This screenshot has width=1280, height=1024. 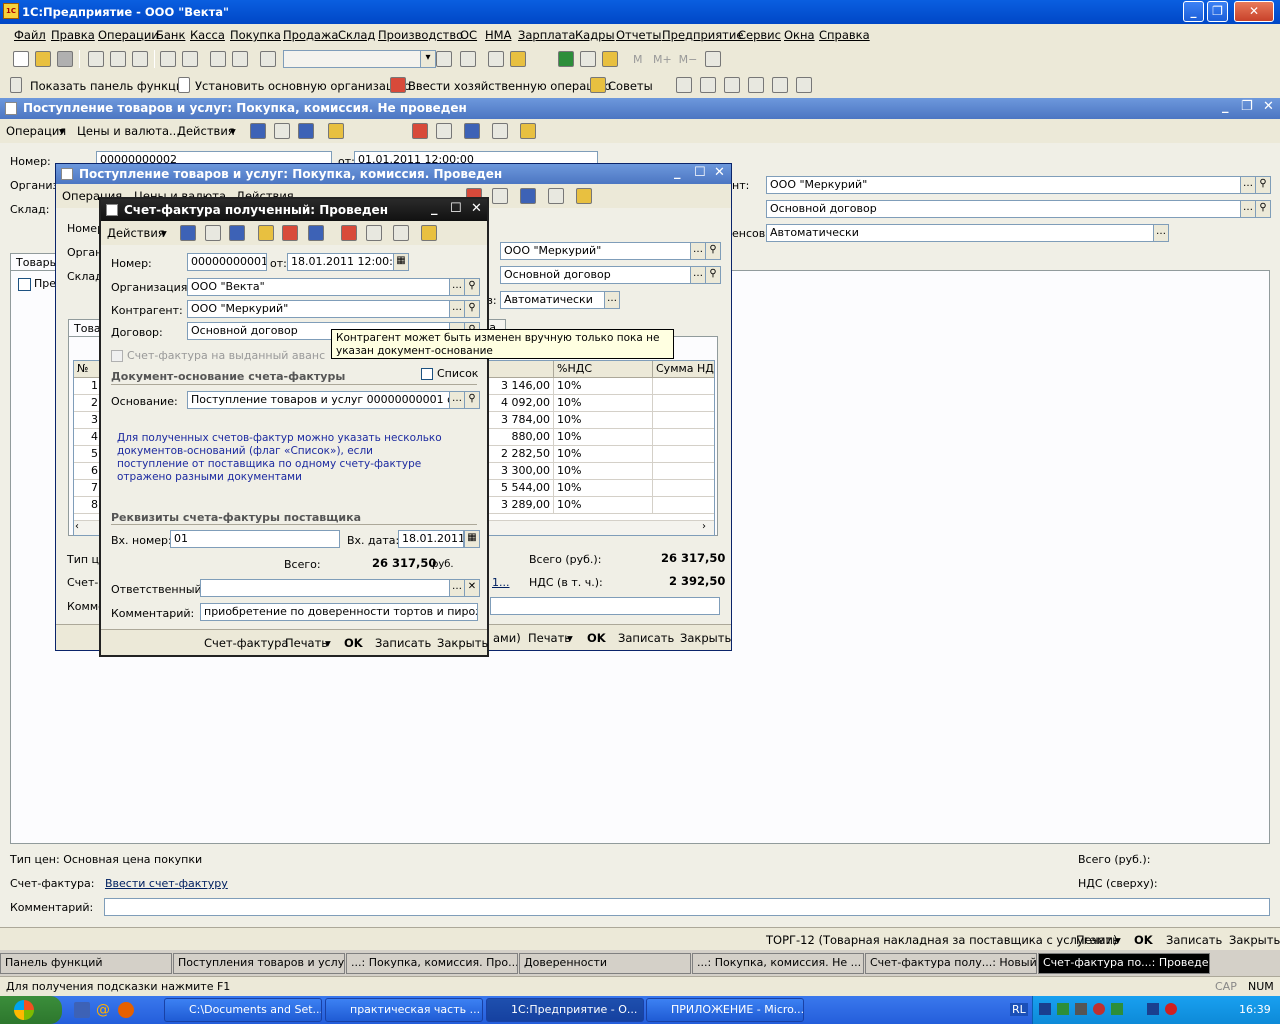 I want to click on mid-comment-field, so click(x=605, y=606).